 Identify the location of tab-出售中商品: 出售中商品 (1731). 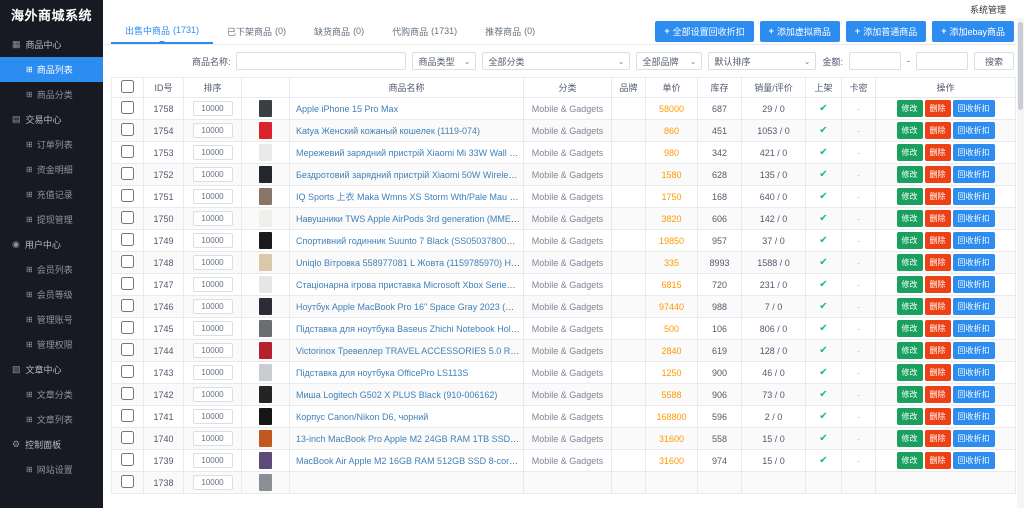
(162, 31).